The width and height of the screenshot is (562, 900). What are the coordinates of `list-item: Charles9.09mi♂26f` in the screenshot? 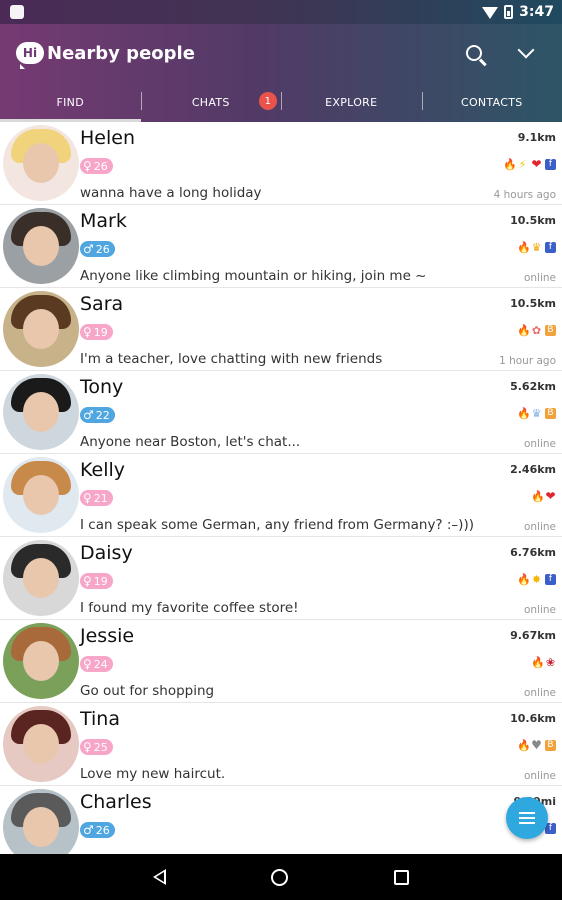 It's located at (281, 820).